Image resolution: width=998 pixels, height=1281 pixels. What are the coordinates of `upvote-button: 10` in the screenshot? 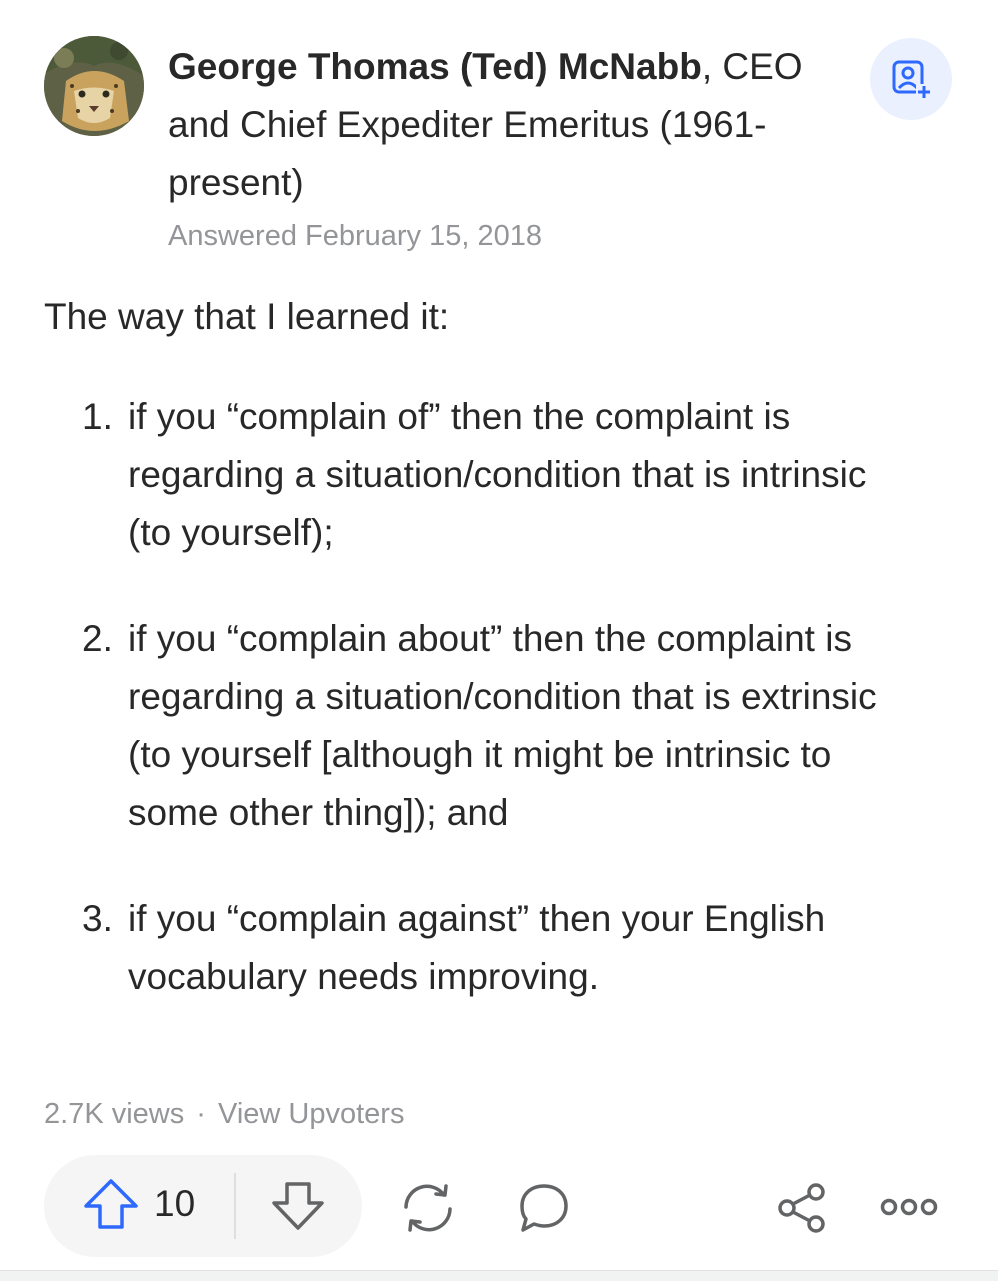 It's located at (138, 1204).